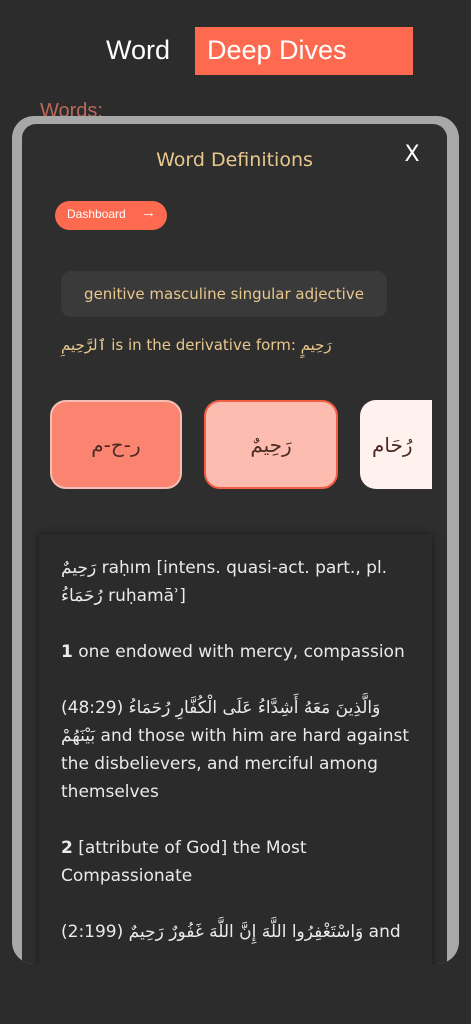 This screenshot has width=471, height=1024. What do you see at coordinates (412, 155) in the screenshot?
I see `close-icon: X` at bounding box center [412, 155].